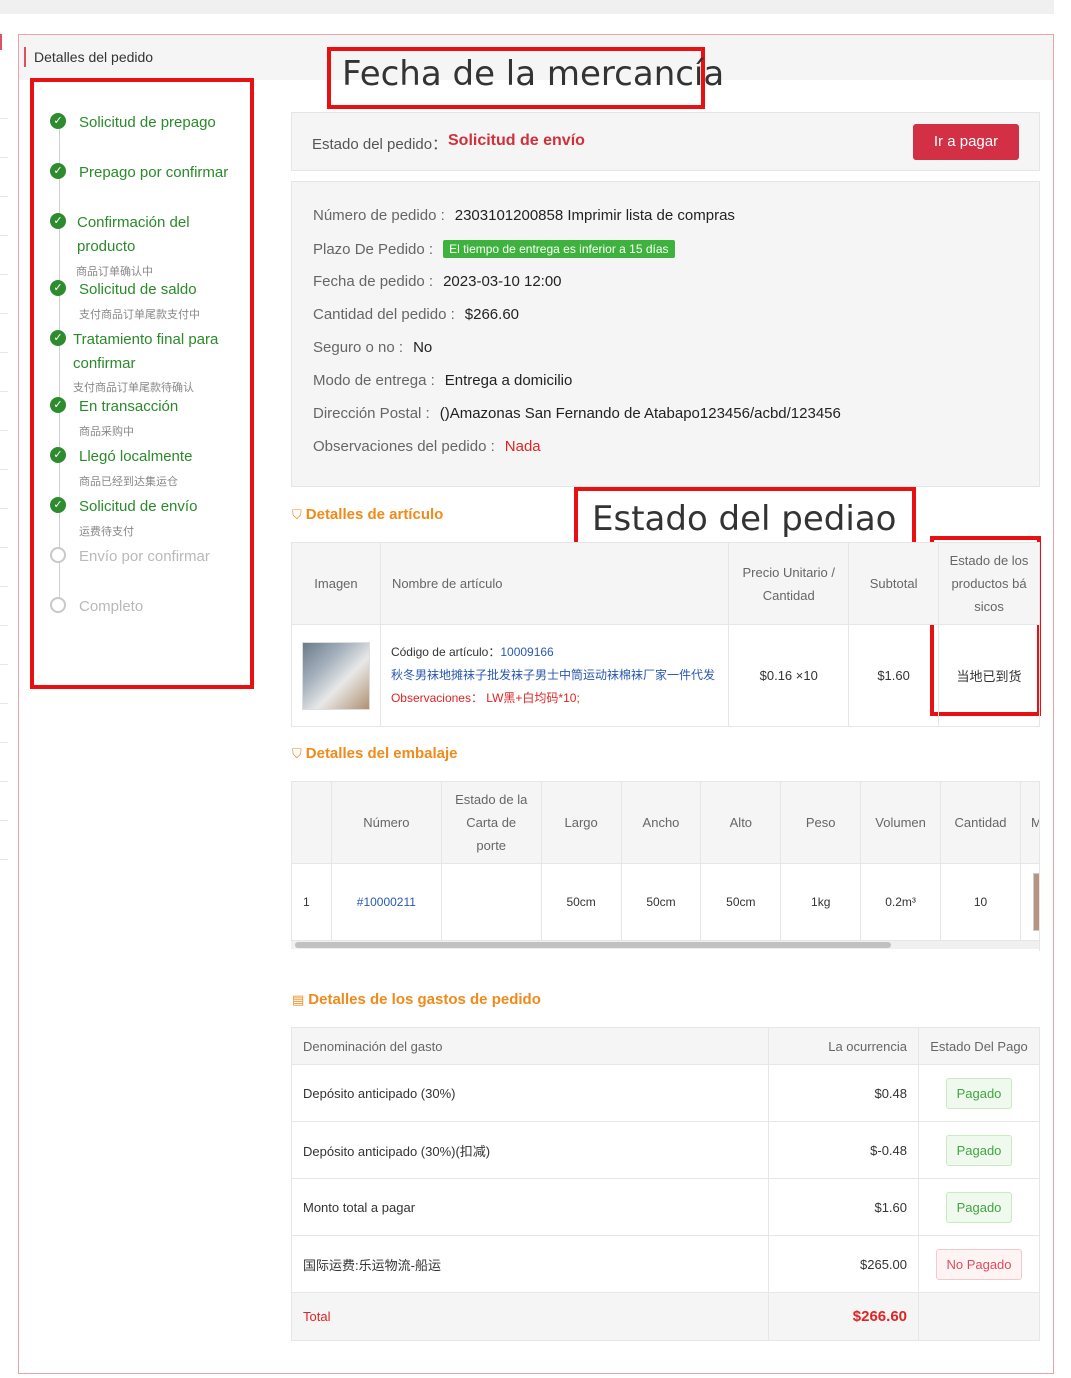 The image size is (1071, 1378). What do you see at coordinates (516, 140) in the screenshot?
I see `order-status-value: Solicitud de envío` at bounding box center [516, 140].